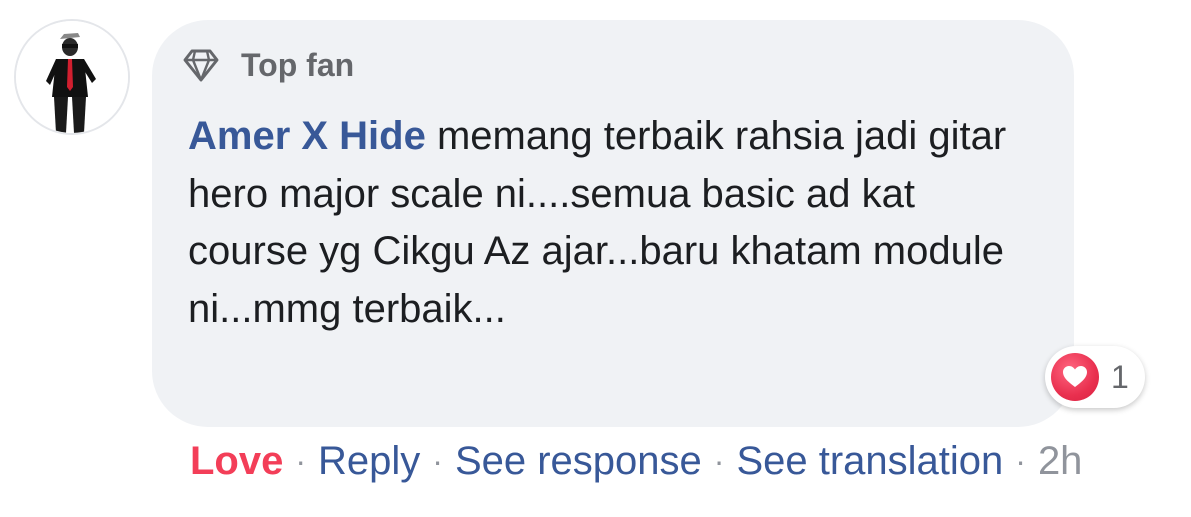  What do you see at coordinates (369, 461) in the screenshot?
I see `reply-button: Reply` at bounding box center [369, 461].